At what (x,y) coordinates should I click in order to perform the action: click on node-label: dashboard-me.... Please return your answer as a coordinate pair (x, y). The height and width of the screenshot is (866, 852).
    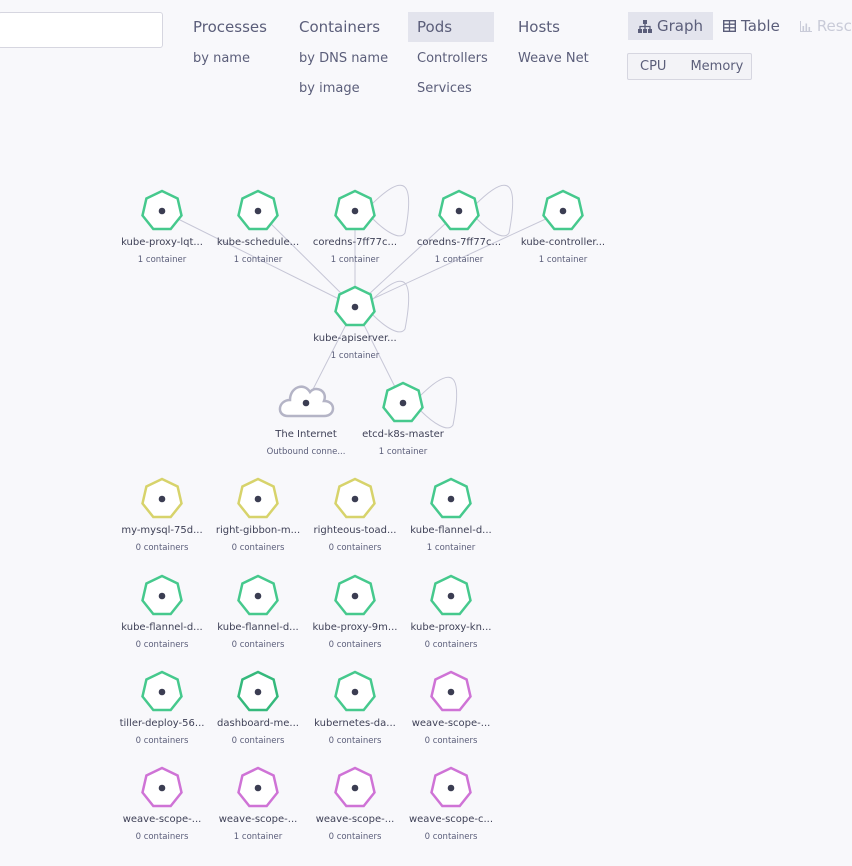
    Looking at the image, I should click on (258, 723).